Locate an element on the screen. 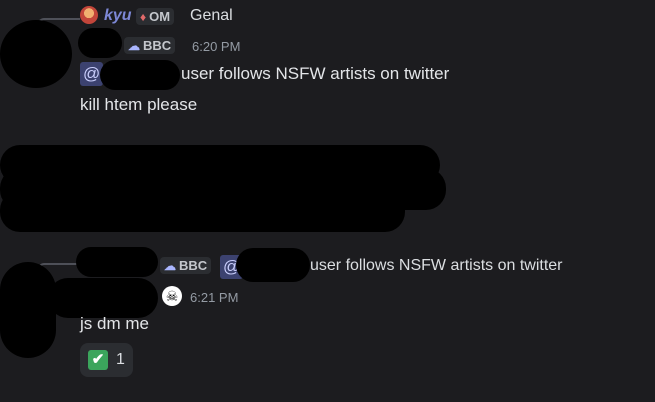 This screenshot has width=655, height=402. server-tag-bbc: ☁ BBC is located at coordinates (150, 45).